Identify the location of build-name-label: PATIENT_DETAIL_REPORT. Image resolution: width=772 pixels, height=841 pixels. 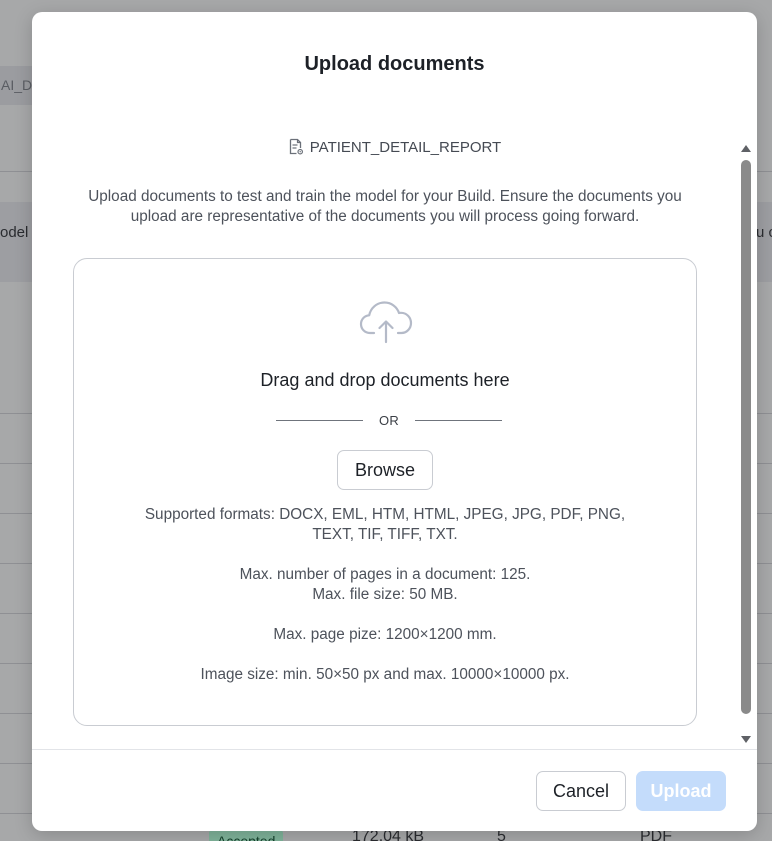
(405, 147).